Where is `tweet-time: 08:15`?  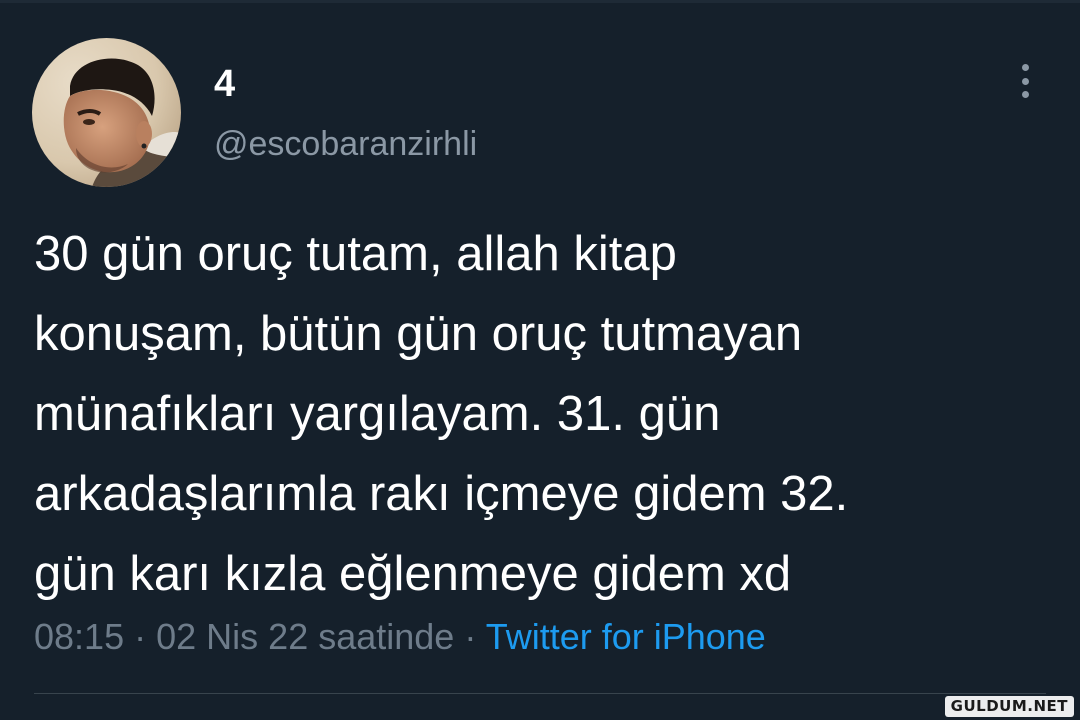
tweet-time: 08:15 is located at coordinates (79, 636).